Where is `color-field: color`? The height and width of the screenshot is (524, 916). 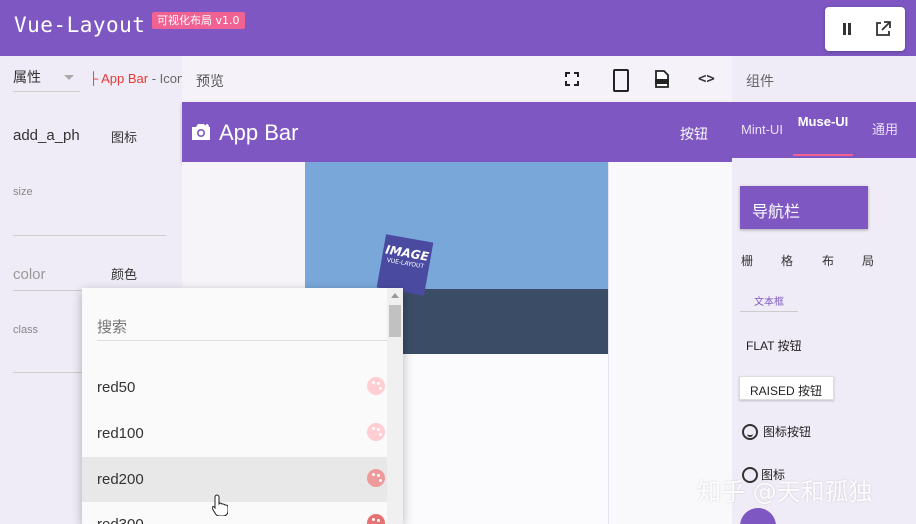
color-field: color is located at coordinates (29, 274).